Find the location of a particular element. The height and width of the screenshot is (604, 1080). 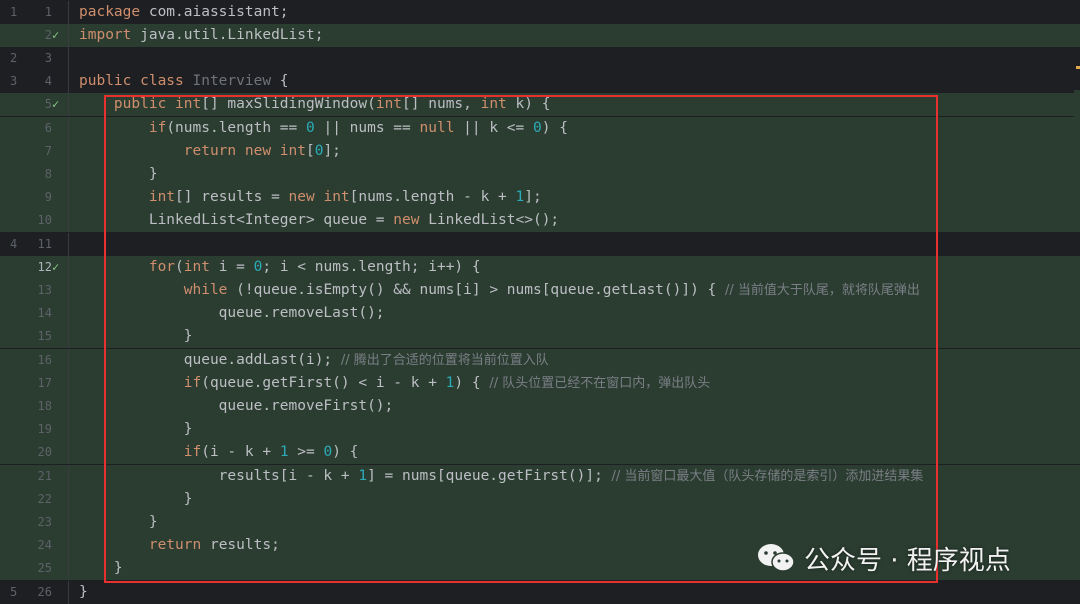

line-gutter: 19 is located at coordinates (35, 429).